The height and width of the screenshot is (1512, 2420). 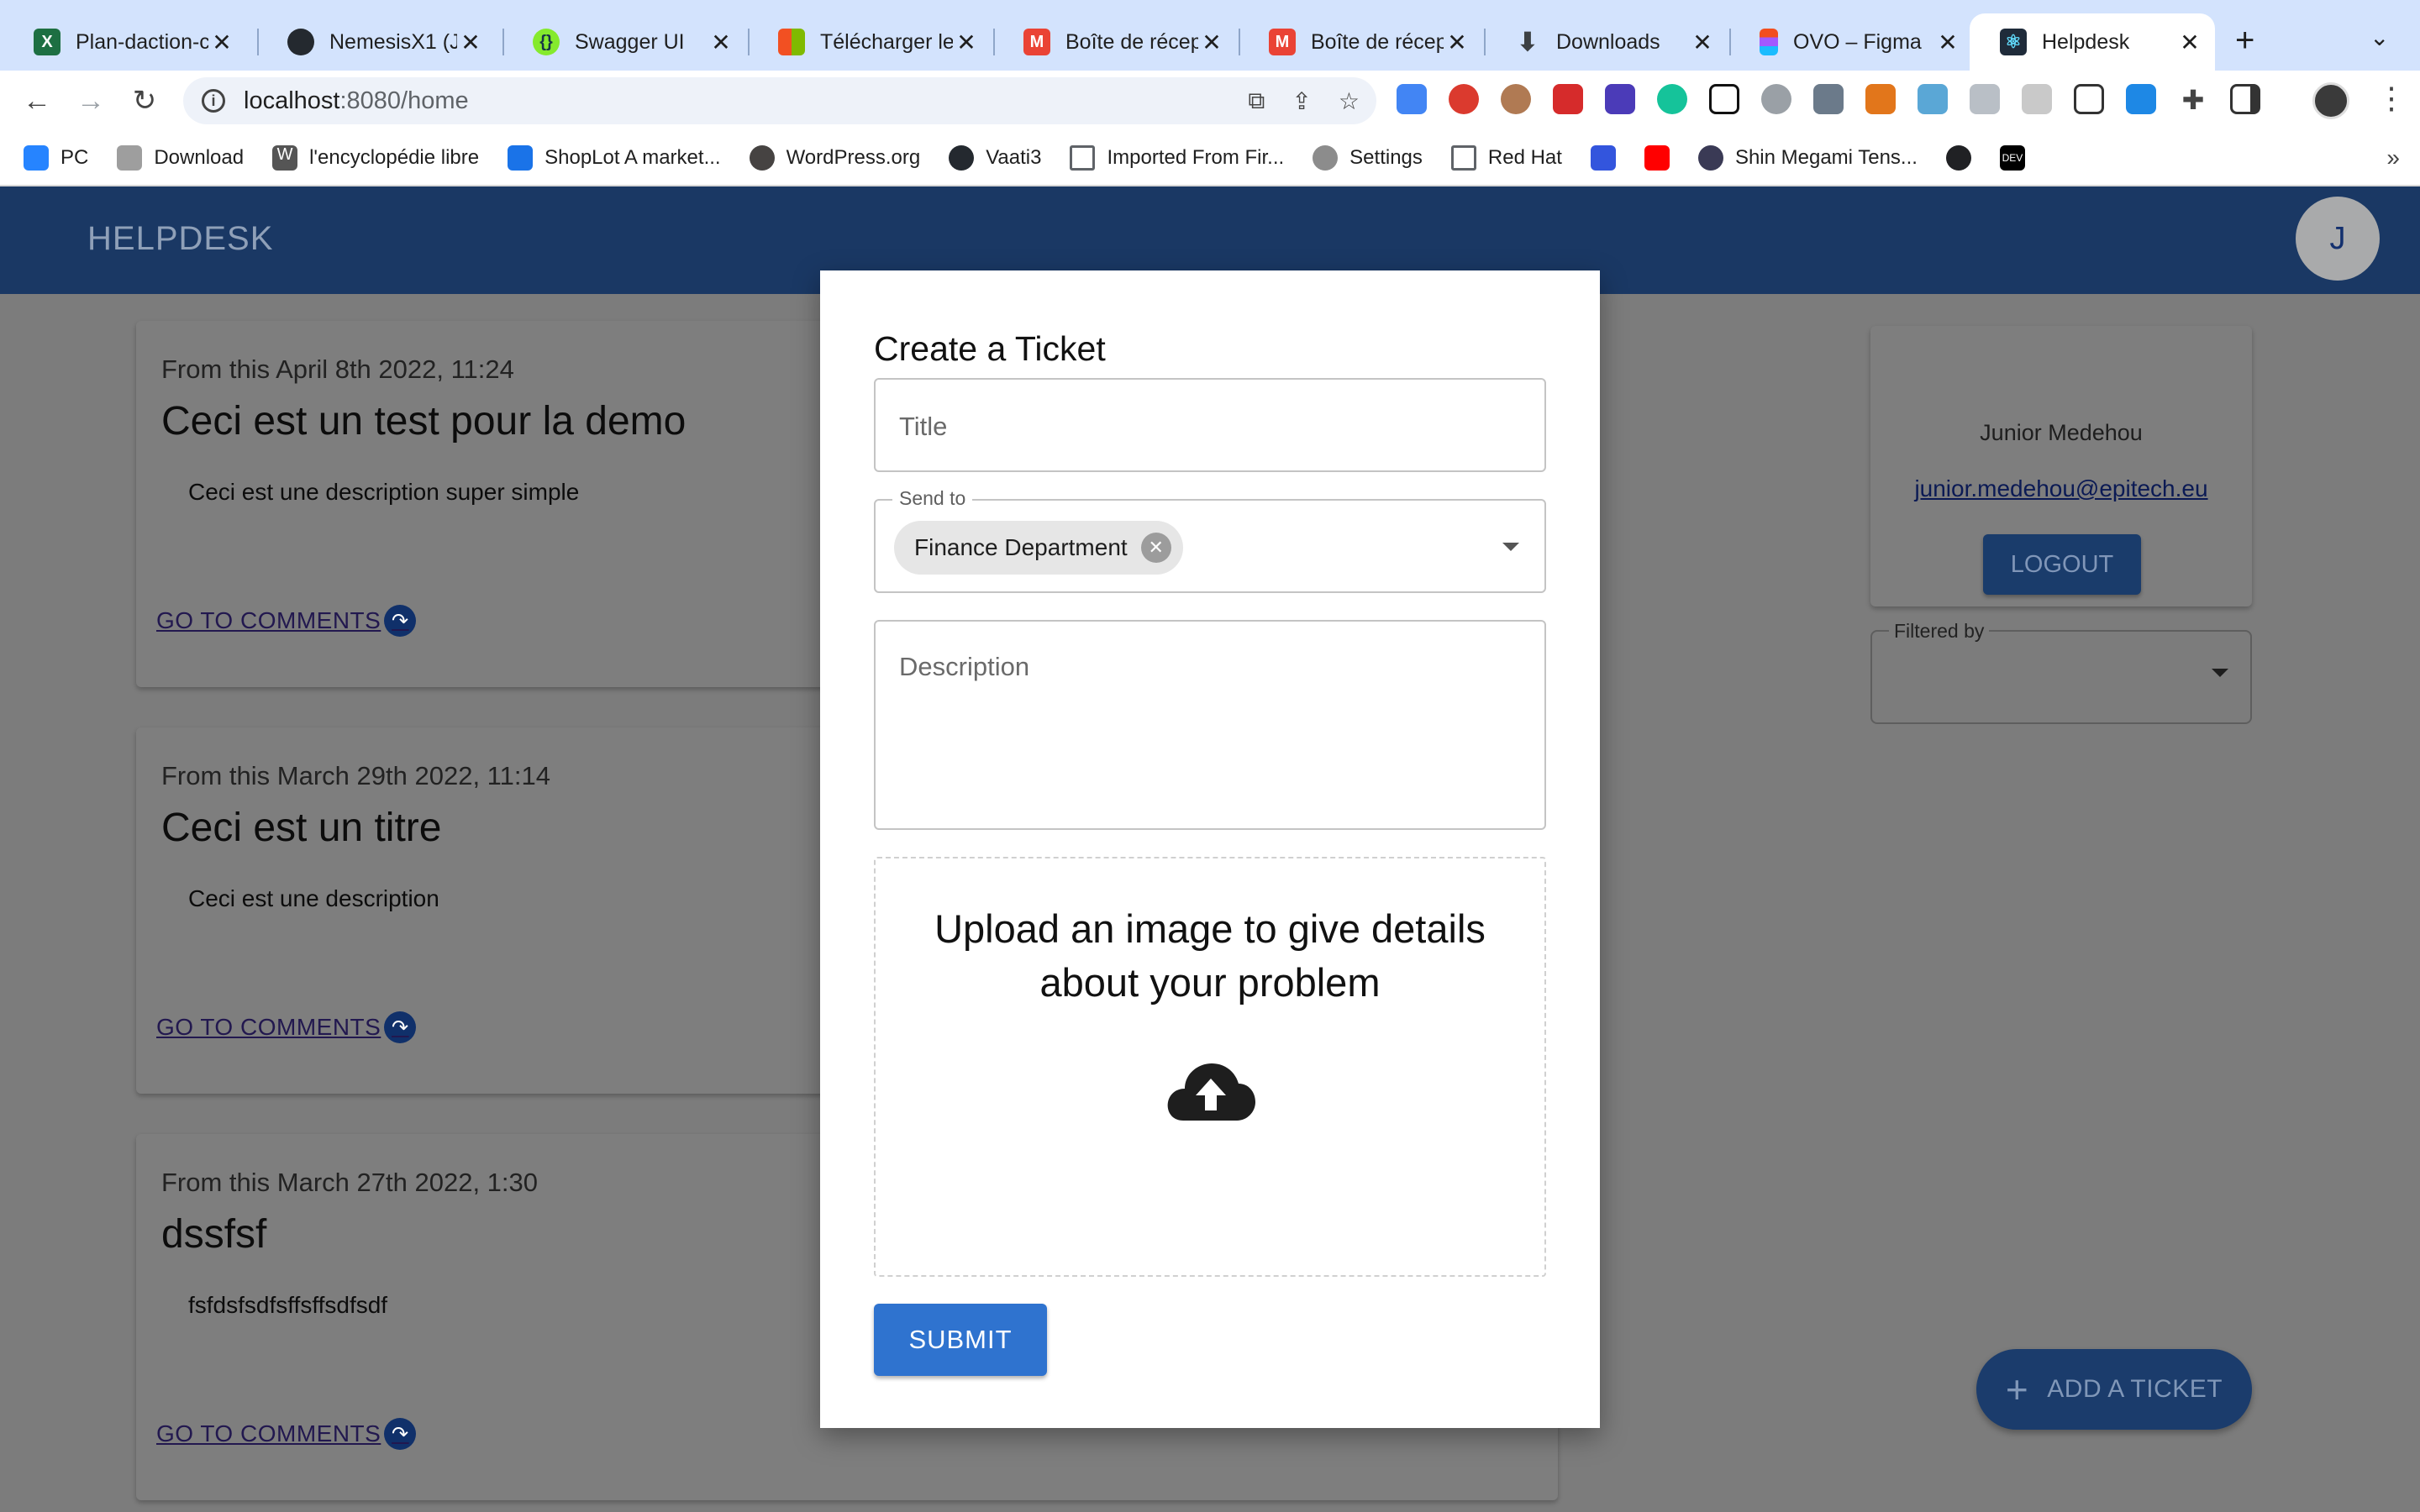 I want to click on bookmark-star-icon: ☆, so click(x=1349, y=101).